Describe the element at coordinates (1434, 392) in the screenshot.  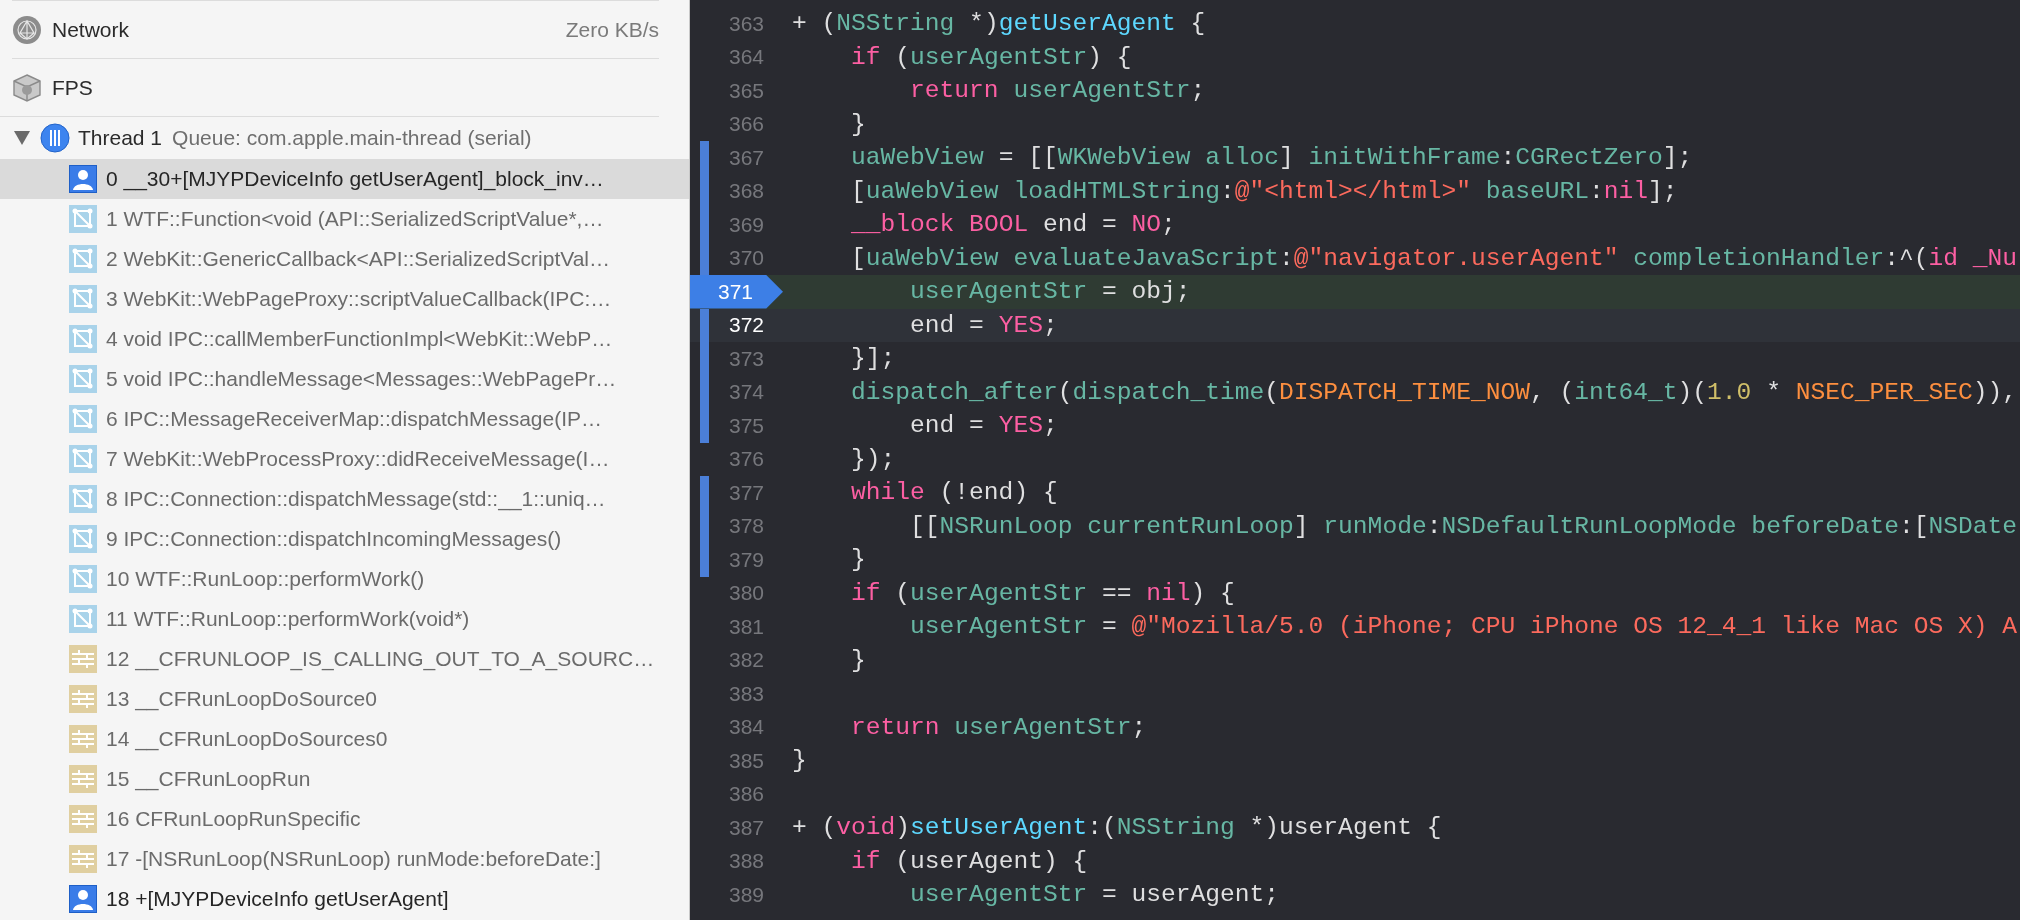
I see `code-line: dispatch_after(dispatch_time(DISPATCH_TIME_NOW, (int64_t)(1.0 * NSEC_PER_SEC)),` at that location.